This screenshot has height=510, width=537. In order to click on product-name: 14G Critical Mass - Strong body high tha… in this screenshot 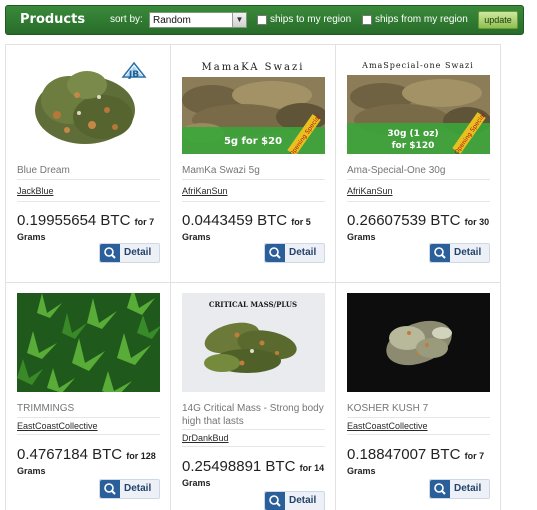, I will do `click(253, 415)`.